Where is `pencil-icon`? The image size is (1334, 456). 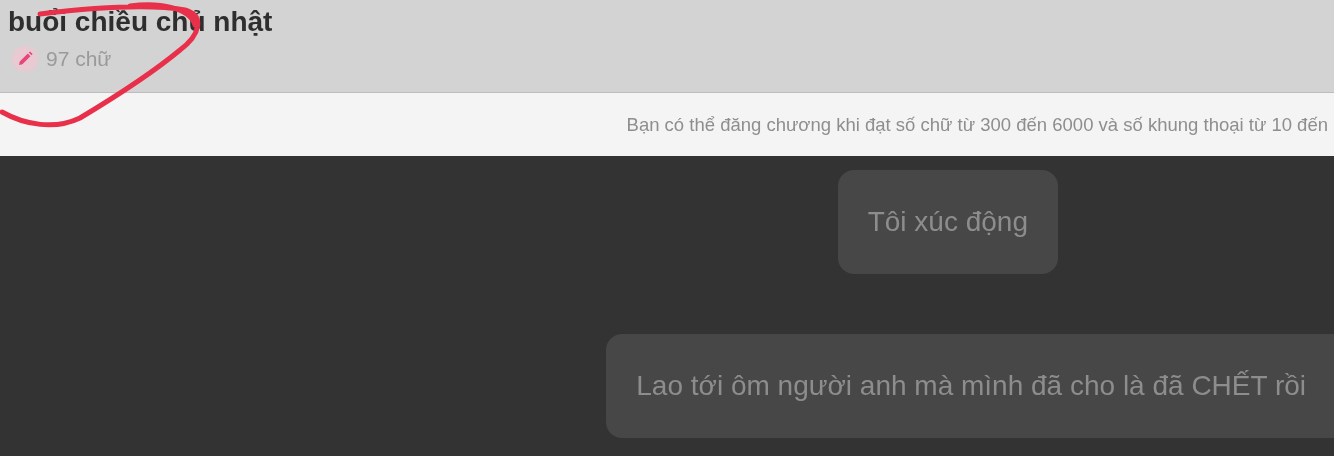 pencil-icon is located at coordinates (25, 59).